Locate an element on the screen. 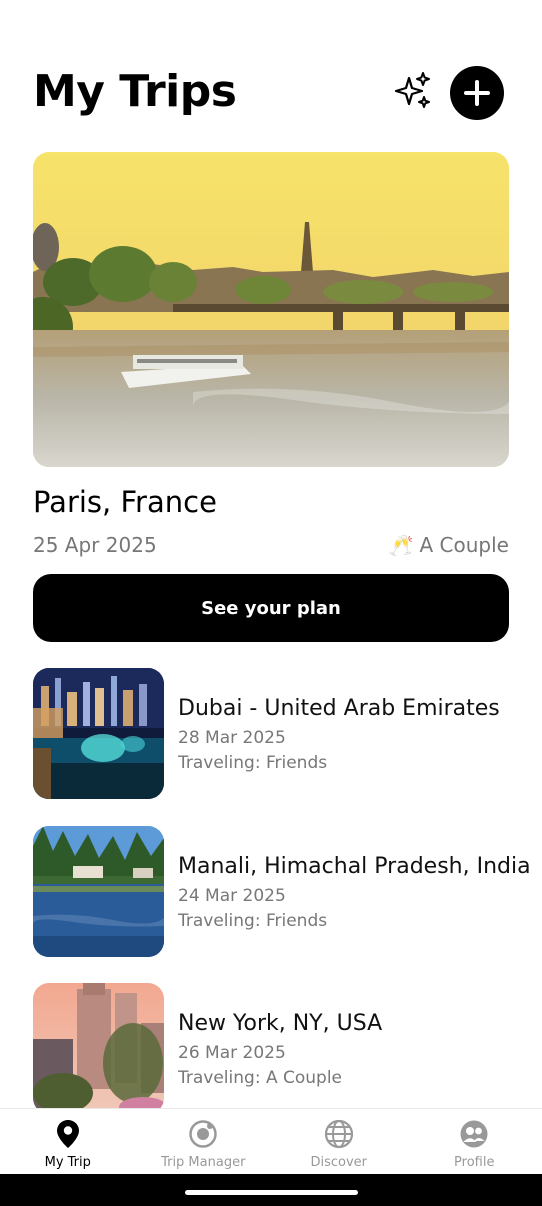  trip-name: Dubai - United Arab Emirates is located at coordinates (339, 708).